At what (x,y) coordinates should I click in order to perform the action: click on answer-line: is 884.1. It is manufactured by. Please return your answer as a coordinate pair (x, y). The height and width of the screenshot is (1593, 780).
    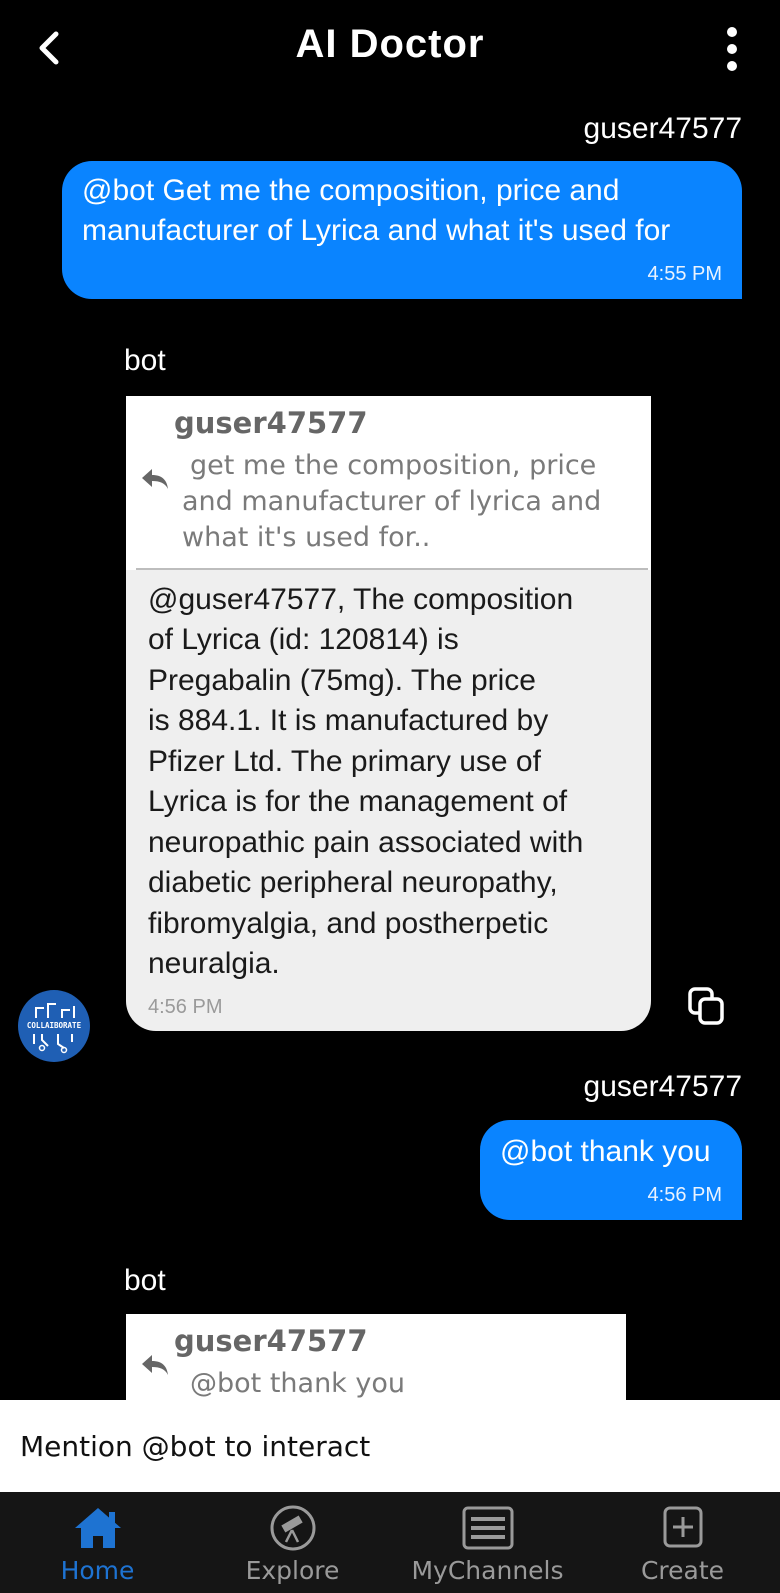
    Looking at the image, I should click on (348, 720).